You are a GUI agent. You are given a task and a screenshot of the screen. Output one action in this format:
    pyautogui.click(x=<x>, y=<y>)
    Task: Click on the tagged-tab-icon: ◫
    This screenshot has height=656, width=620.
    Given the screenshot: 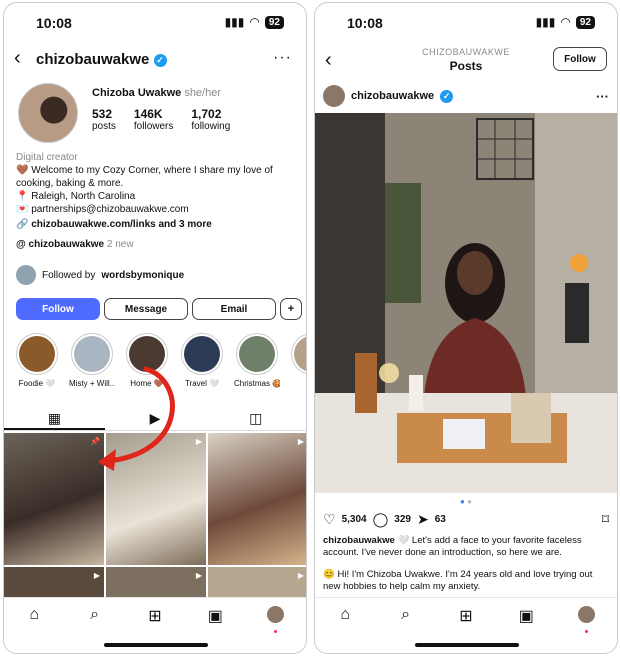 What is the action you would take?
    pyautogui.click(x=255, y=418)
    